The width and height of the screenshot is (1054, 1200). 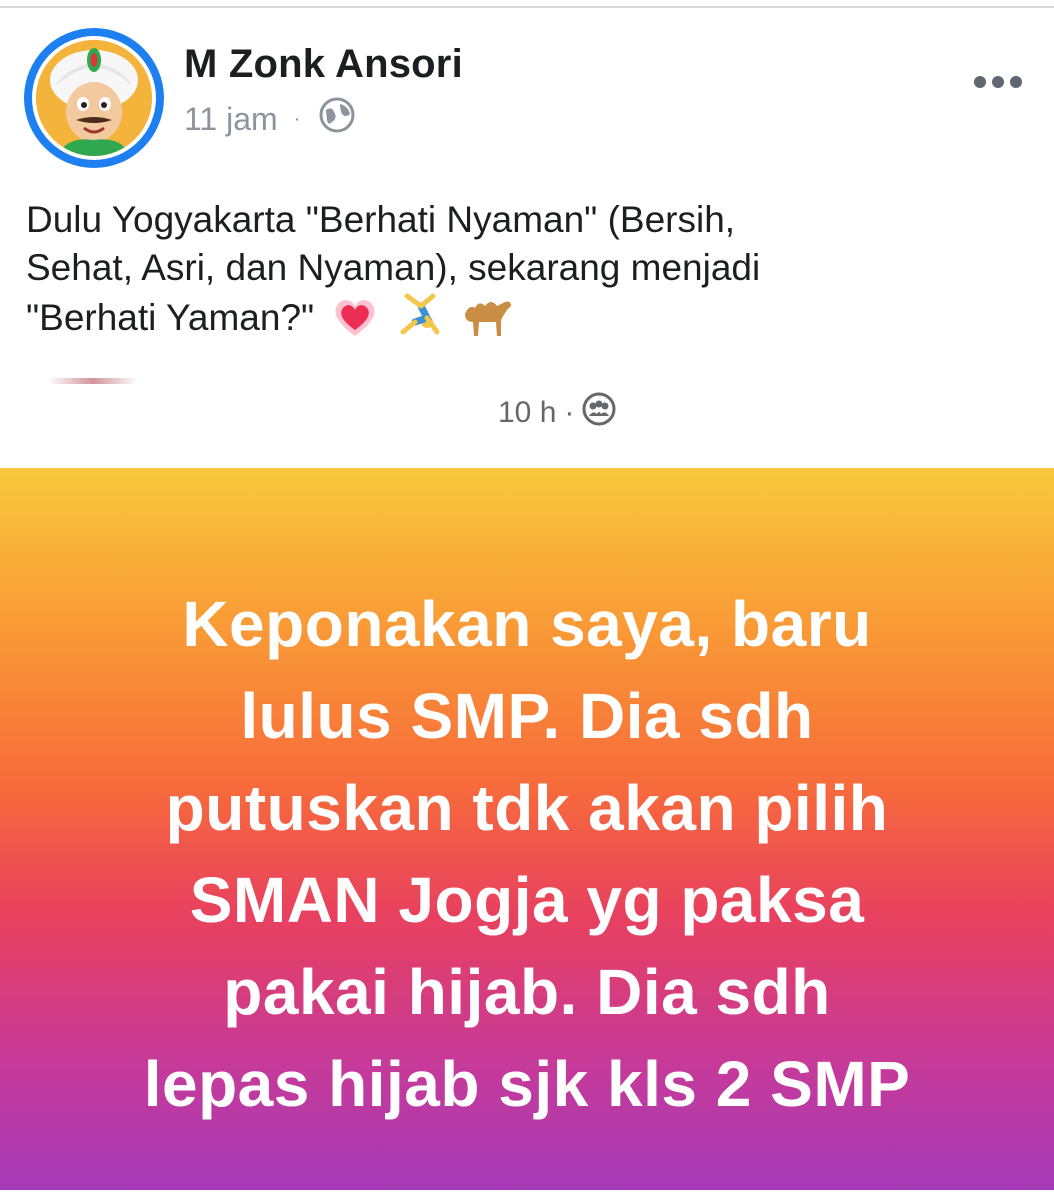 What do you see at coordinates (527, 7) in the screenshot?
I see `top-divider` at bounding box center [527, 7].